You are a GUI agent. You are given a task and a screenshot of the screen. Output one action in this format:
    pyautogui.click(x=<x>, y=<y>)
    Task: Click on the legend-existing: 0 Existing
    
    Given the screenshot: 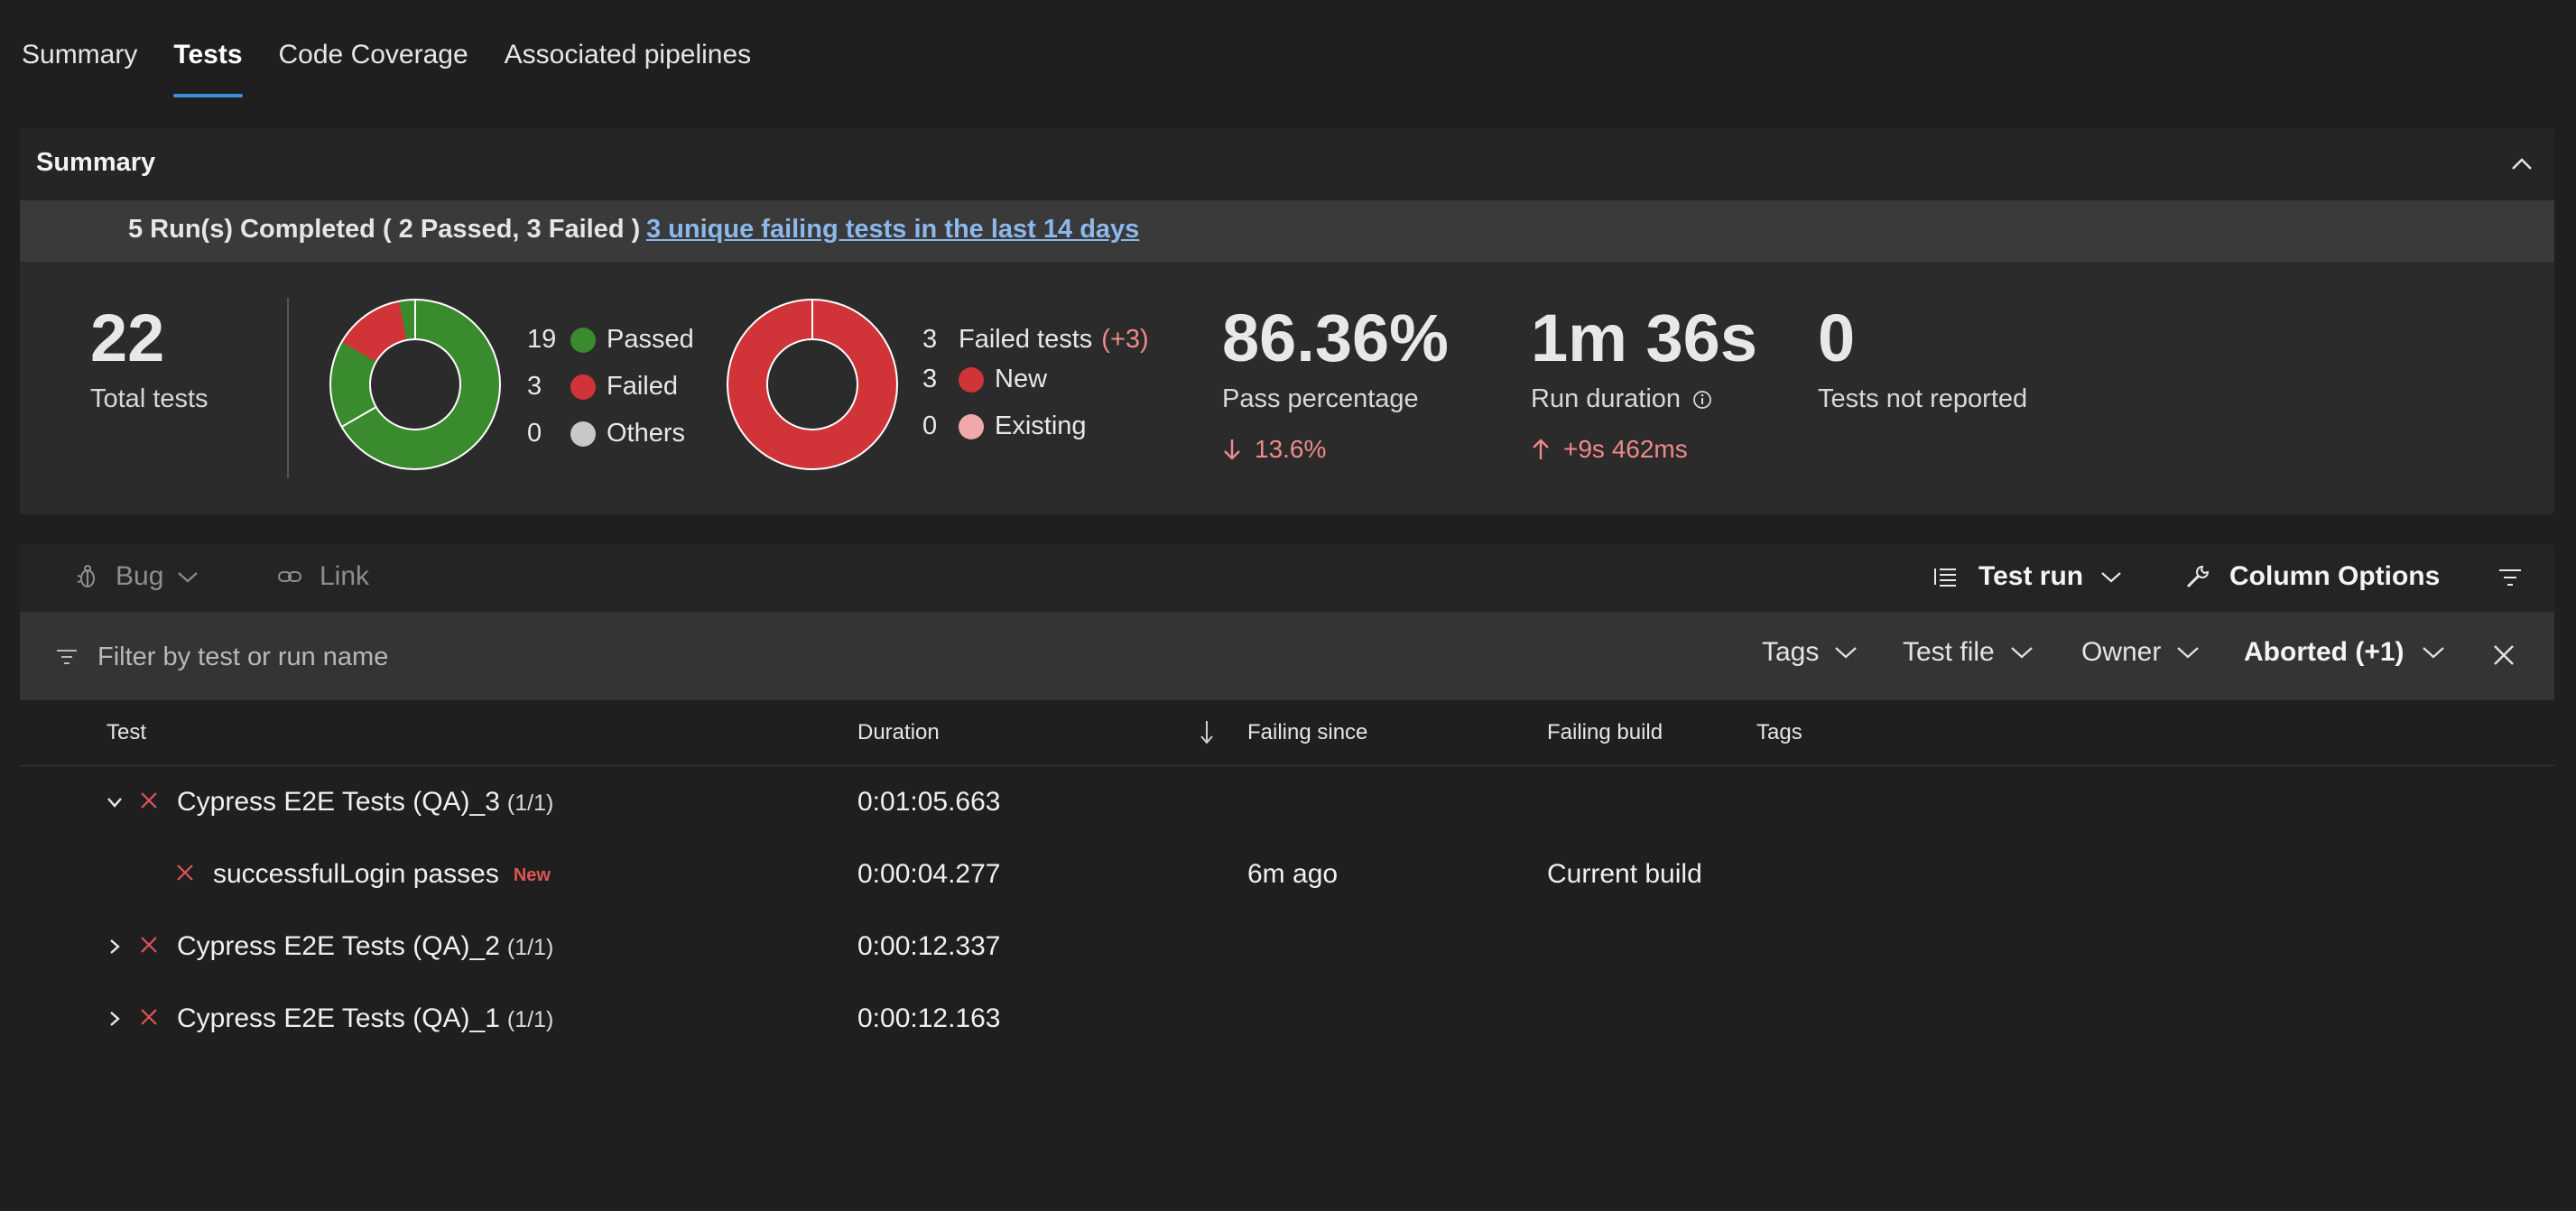 What is the action you would take?
    pyautogui.click(x=1005, y=425)
    